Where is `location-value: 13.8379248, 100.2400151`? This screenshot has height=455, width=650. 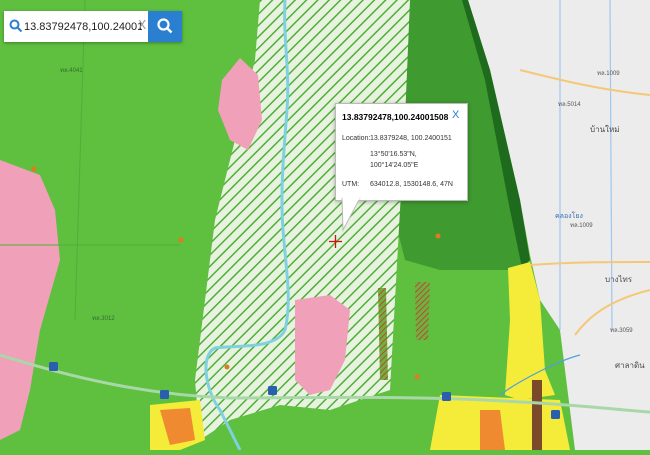 location-value: 13.8379248, 100.2400151 is located at coordinates (411, 138).